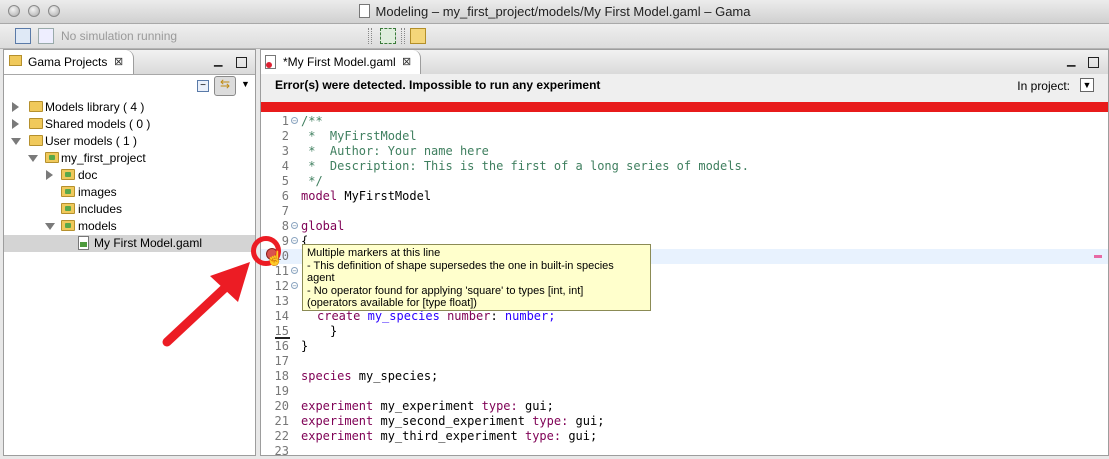  Describe the element at coordinates (275, 258) in the screenshot. I see `hand-cursor-icon: ☝` at that location.